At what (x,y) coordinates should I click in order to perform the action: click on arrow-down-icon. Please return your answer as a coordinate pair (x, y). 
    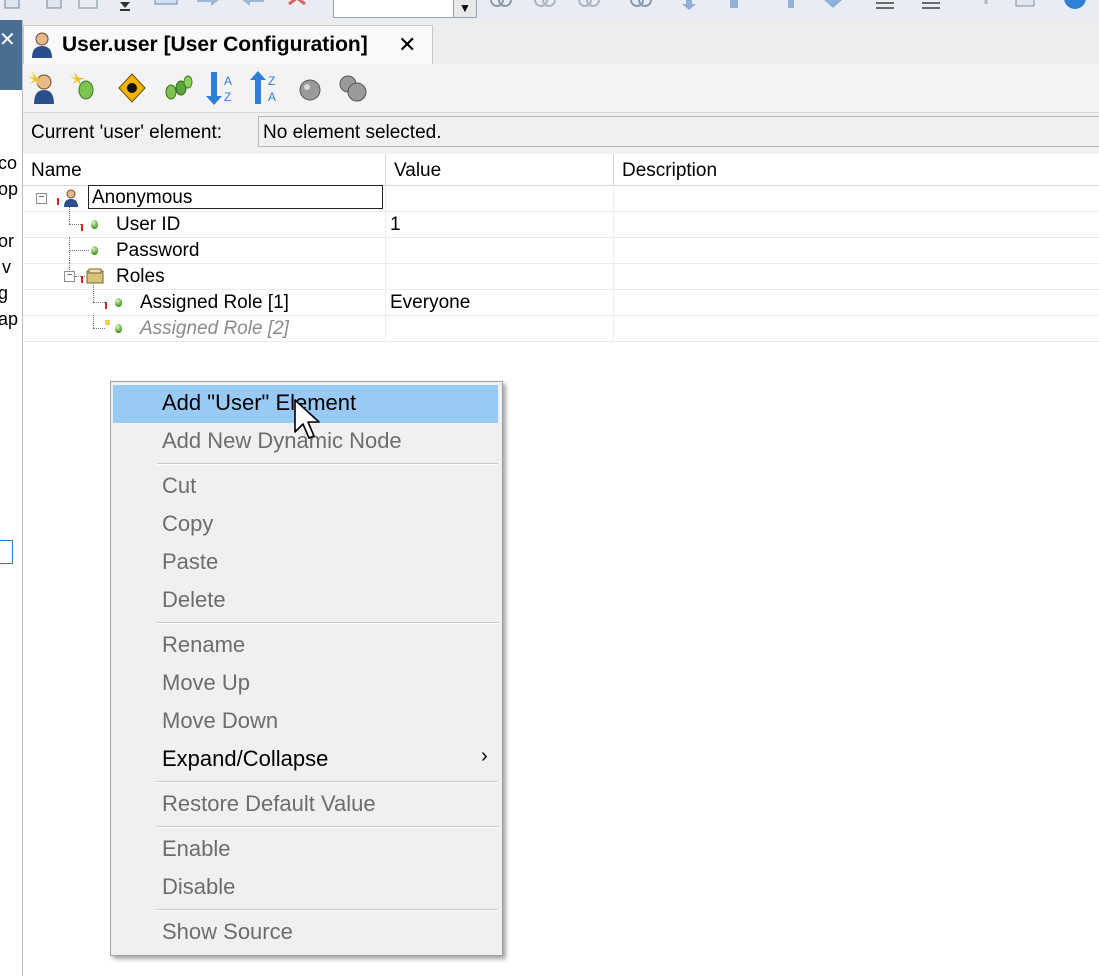
    Looking at the image, I should click on (833, 6).